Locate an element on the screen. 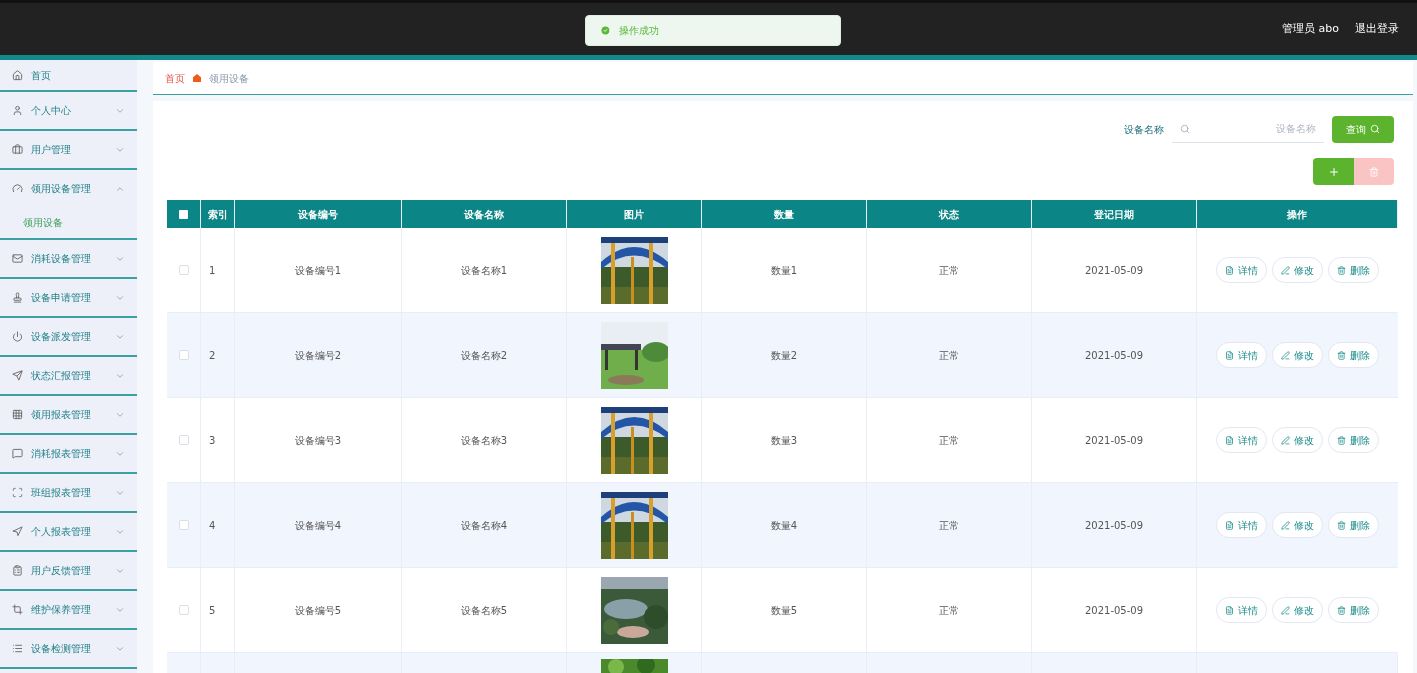  home-icon is located at coordinates (17, 75).